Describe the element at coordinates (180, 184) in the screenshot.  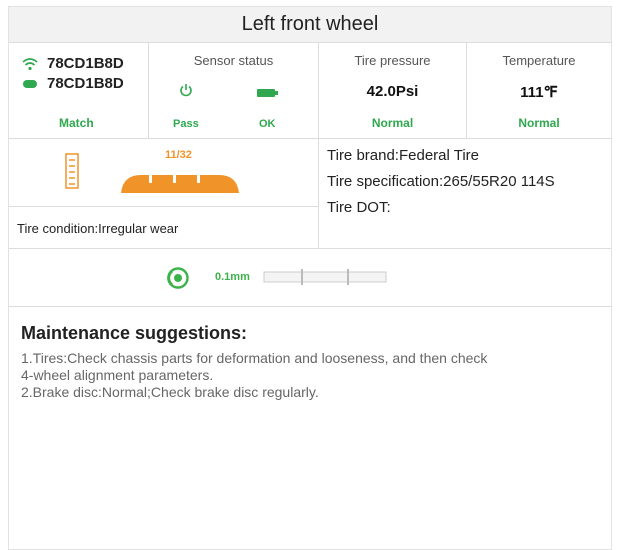
I see `tire-tread-icon` at that location.